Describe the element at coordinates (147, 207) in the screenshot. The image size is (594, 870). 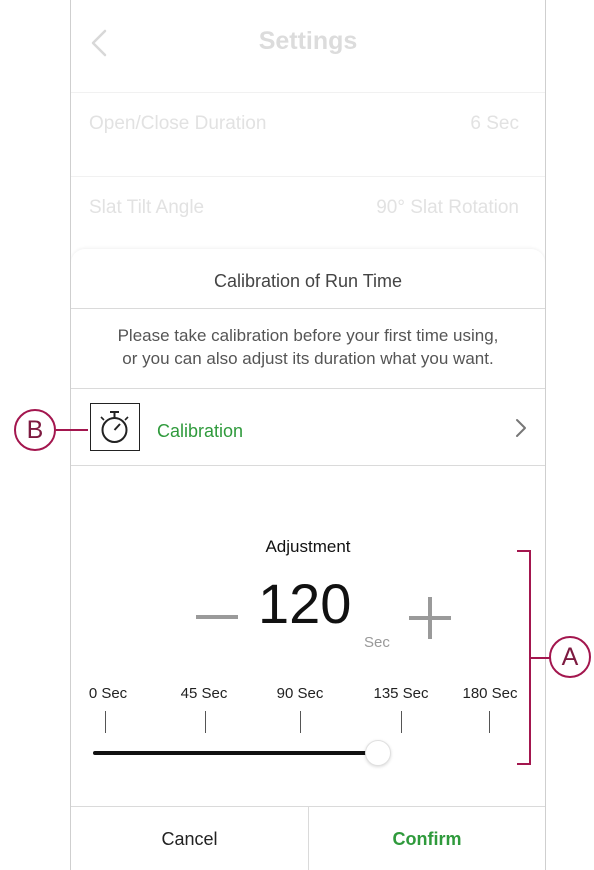
I see `setting-label: Slat Tilt Angle` at that location.